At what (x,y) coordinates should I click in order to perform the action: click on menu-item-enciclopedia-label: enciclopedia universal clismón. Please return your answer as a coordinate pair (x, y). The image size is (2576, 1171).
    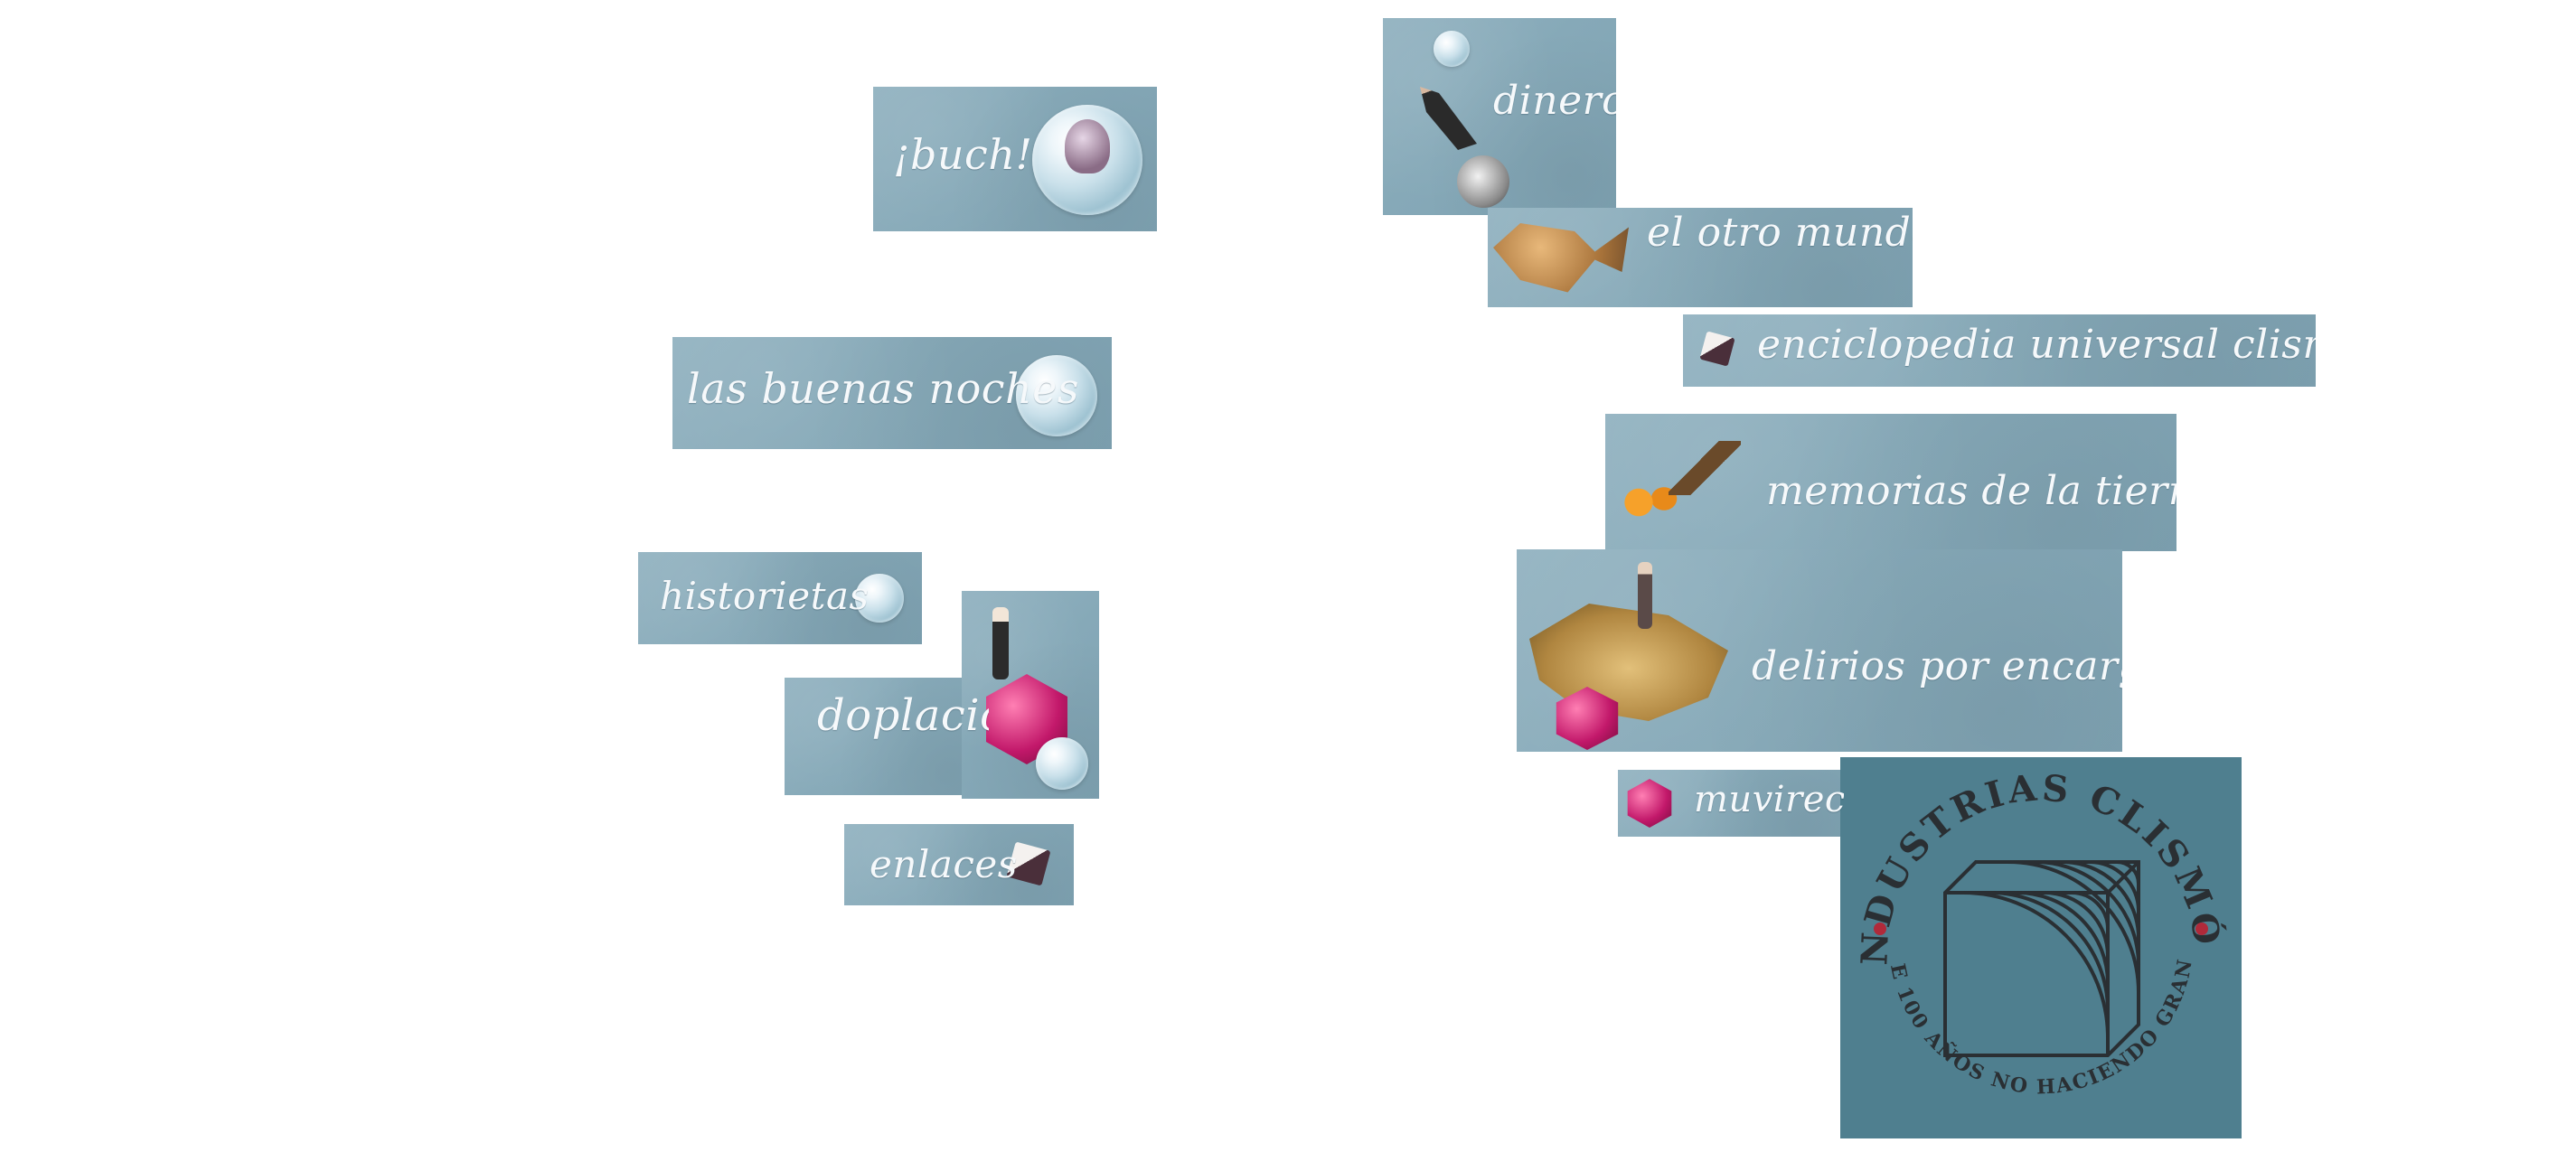
    Looking at the image, I should click on (2037, 345).